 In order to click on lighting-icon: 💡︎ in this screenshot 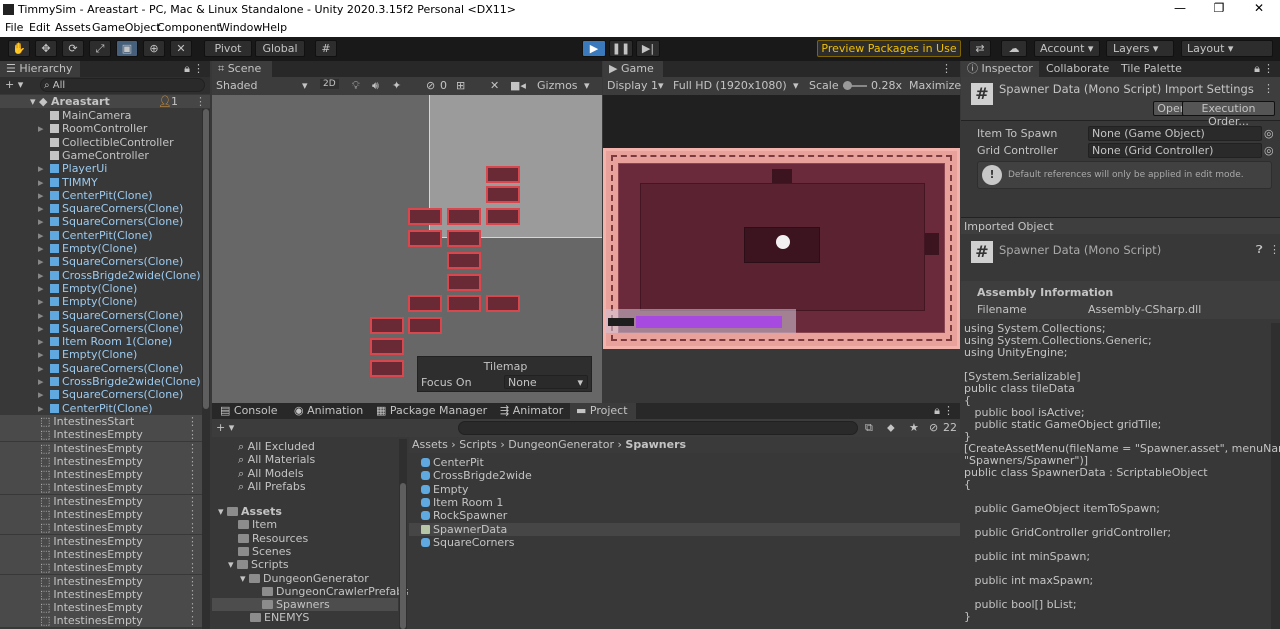, I will do `click(356, 86)`.